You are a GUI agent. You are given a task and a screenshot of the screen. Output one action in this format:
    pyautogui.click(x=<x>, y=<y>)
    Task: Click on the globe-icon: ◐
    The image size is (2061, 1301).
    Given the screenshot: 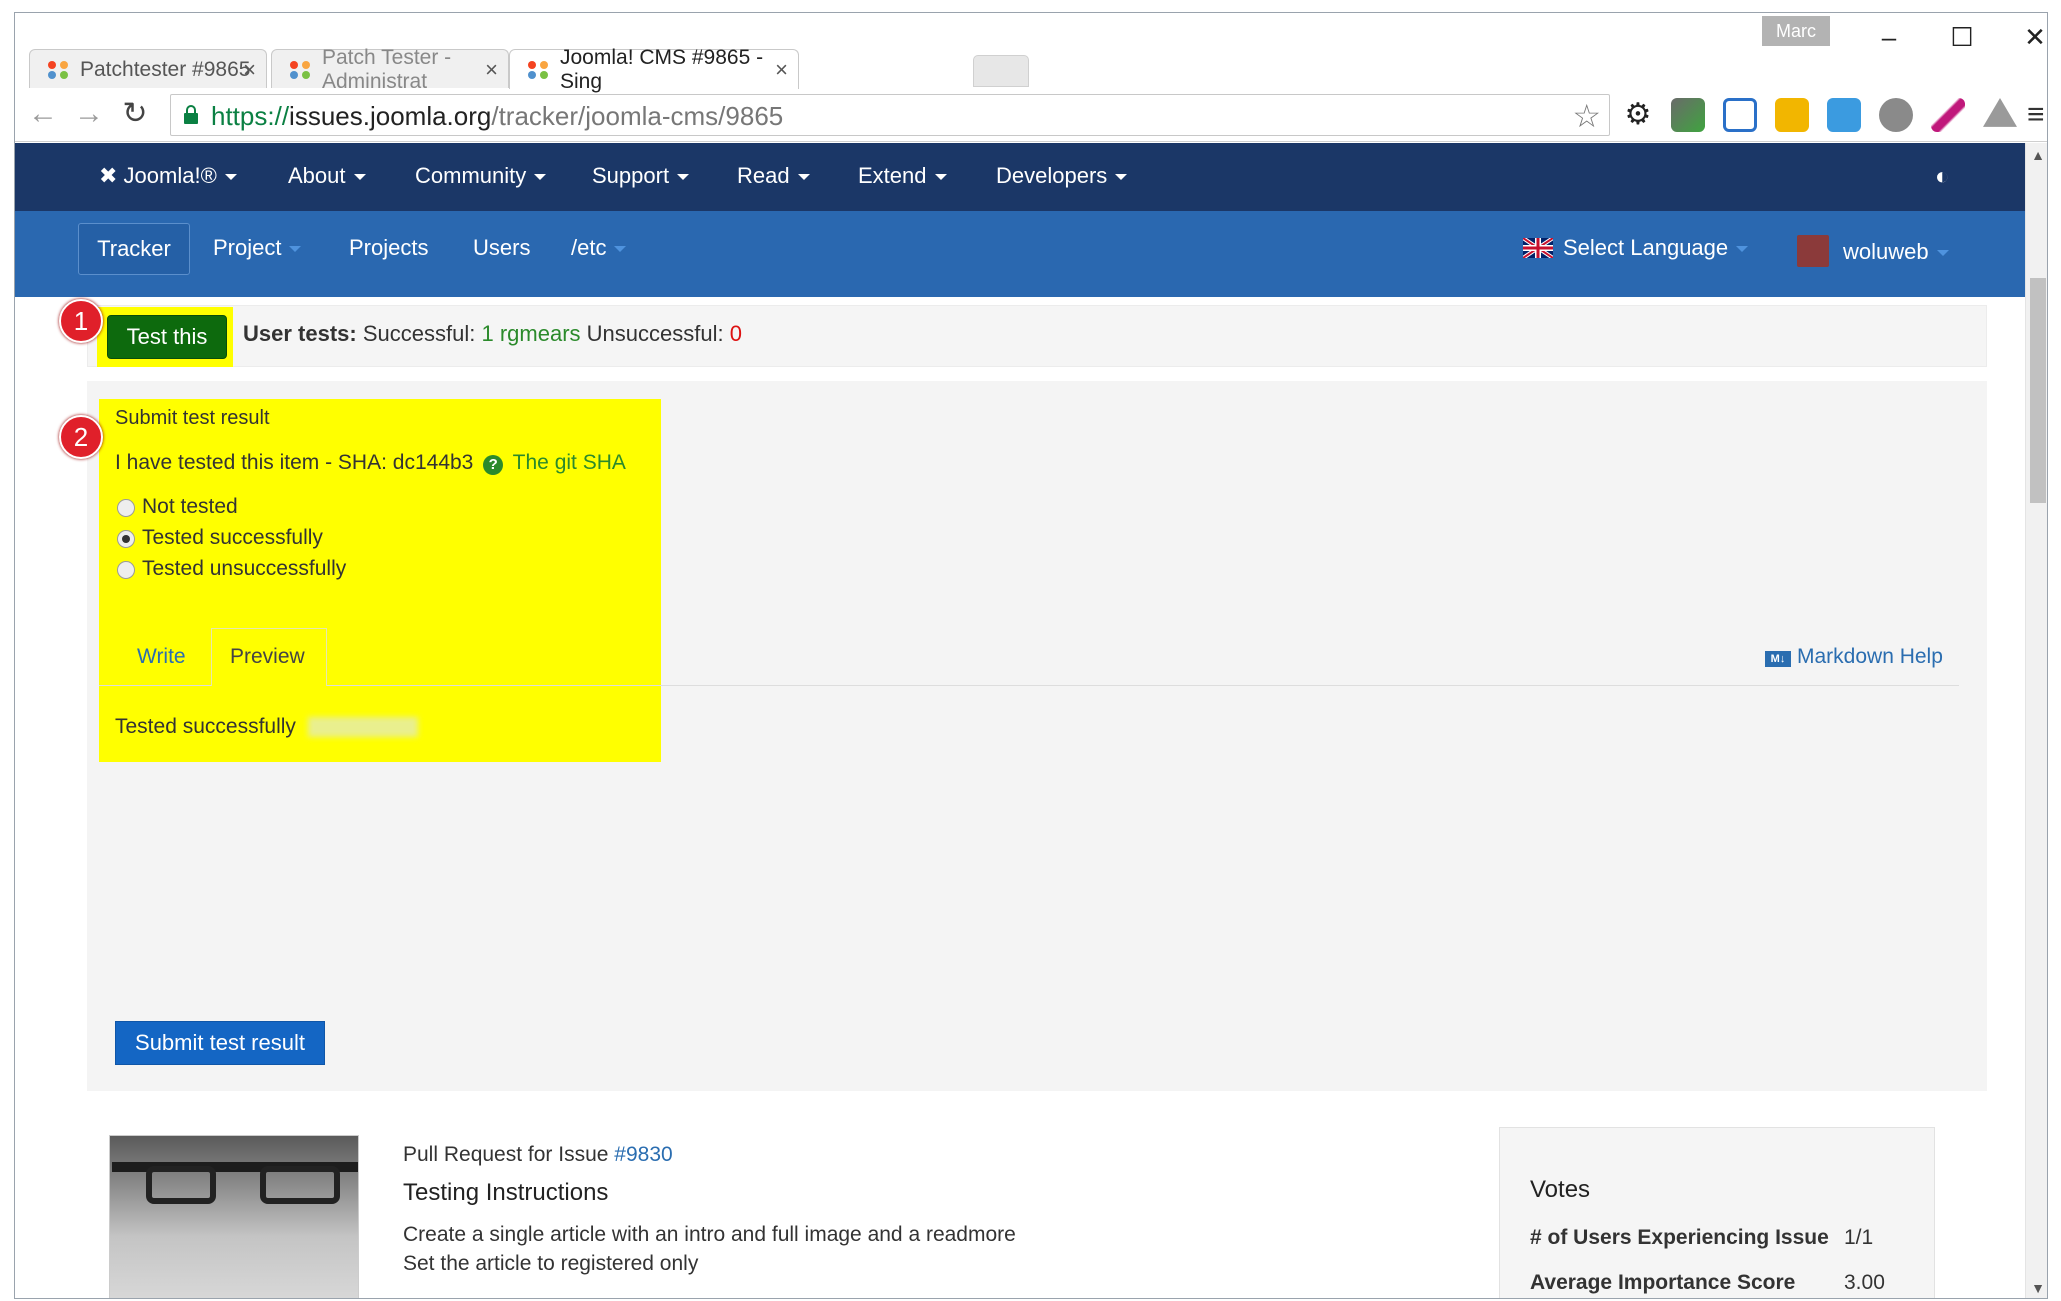 What is the action you would take?
    pyautogui.click(x=1942, y=177)
    